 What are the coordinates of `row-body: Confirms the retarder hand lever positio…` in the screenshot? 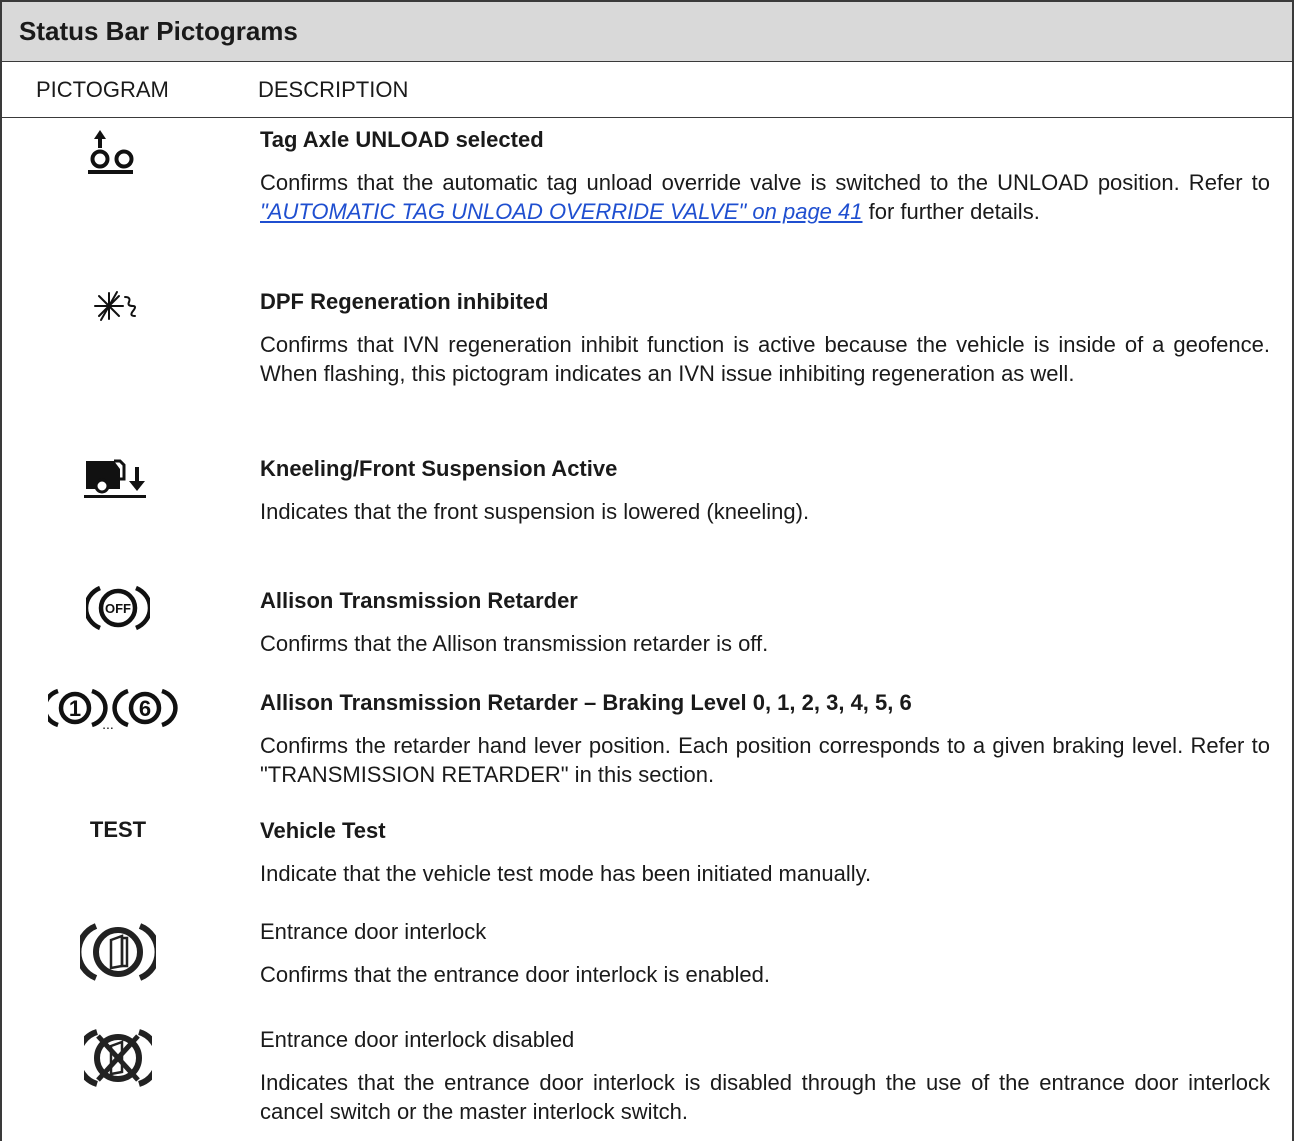 It's located at (765, 760).